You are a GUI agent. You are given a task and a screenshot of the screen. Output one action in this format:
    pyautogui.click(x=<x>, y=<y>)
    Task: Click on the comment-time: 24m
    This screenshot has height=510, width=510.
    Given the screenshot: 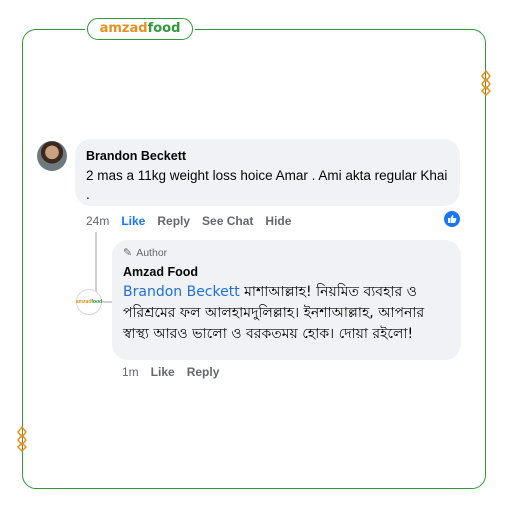 What is the action you would take?
    pyautogui.click(x=97, y=221)
    